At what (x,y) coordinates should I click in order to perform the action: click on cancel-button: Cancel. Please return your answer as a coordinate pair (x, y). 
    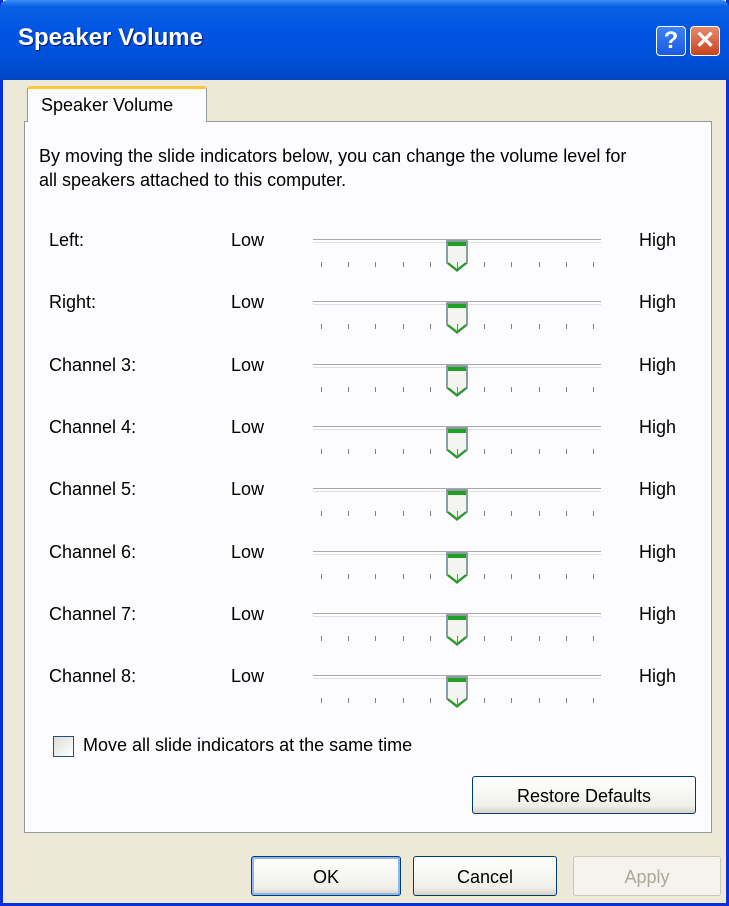
    Looking at the image, I should click on (485, 876).